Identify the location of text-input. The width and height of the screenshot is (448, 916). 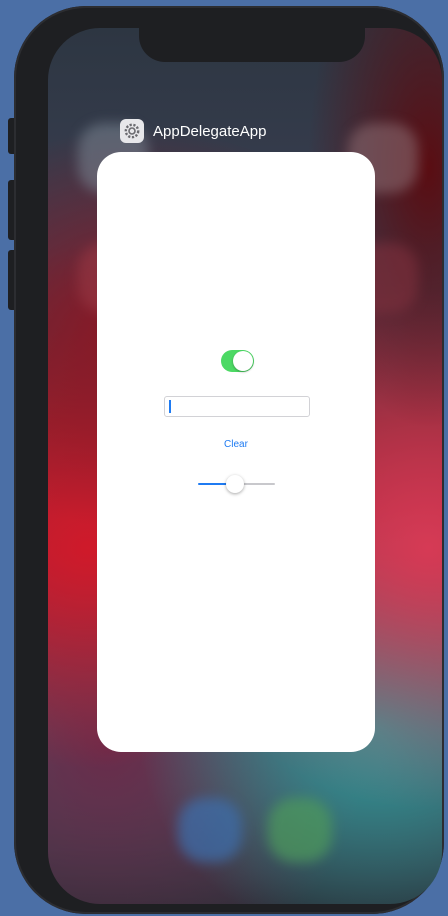
(237, 406).